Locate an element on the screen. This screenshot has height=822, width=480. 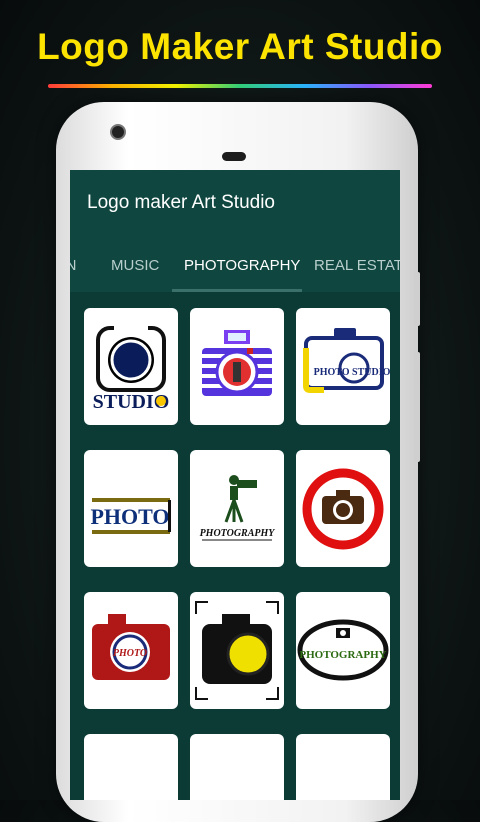
logo-card-camera-stripes is located at coordinates (237, 366).